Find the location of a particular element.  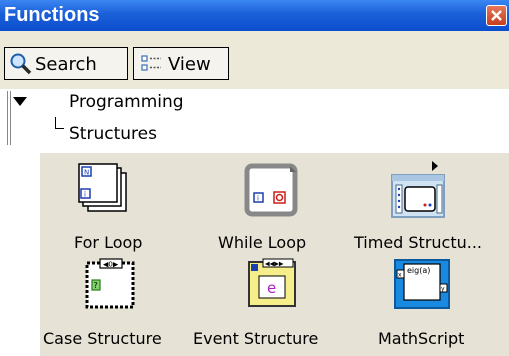

mathscript-icon: x y eig(a) is located at coordinates (422, 284).